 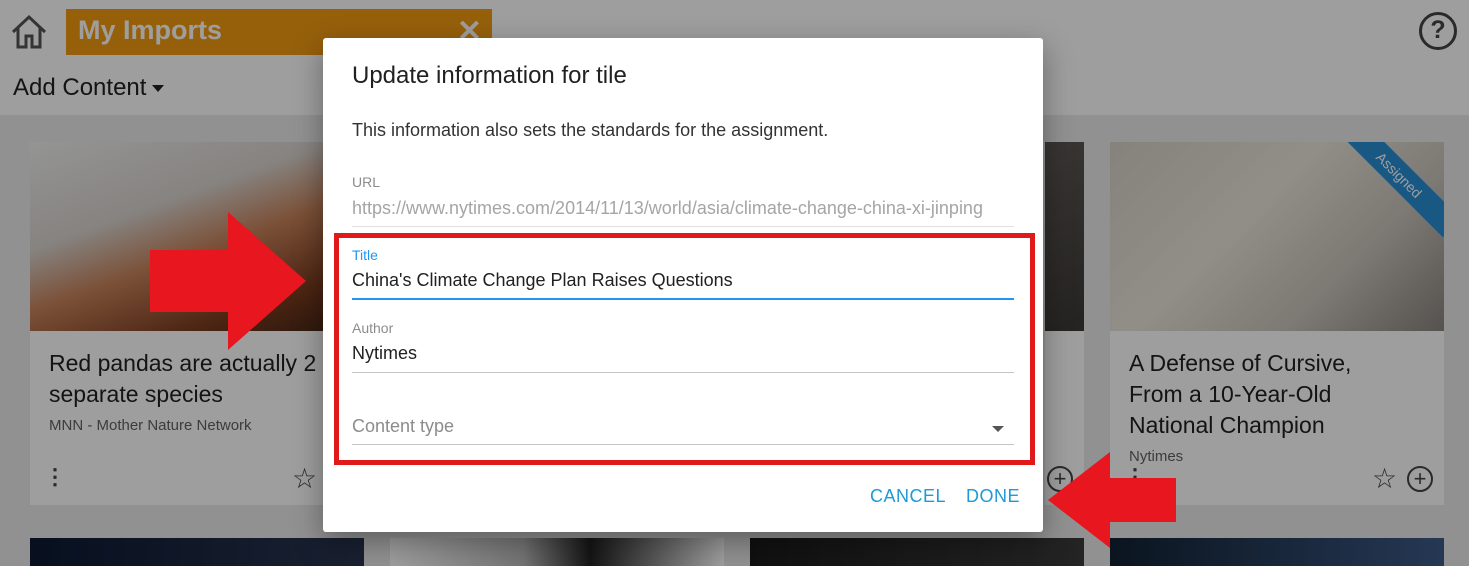 I want to click on url-label: URL, so click(x=366, y=182).